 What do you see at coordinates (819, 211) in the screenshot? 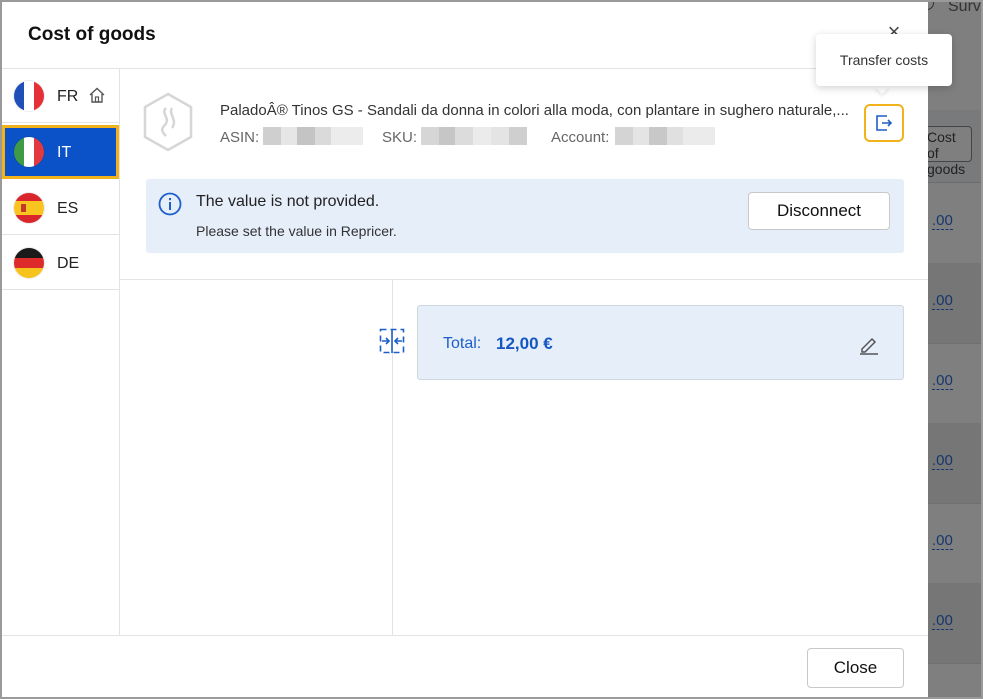
I see `disconnect-button: Disconnect` at bounding box center [819, 211].